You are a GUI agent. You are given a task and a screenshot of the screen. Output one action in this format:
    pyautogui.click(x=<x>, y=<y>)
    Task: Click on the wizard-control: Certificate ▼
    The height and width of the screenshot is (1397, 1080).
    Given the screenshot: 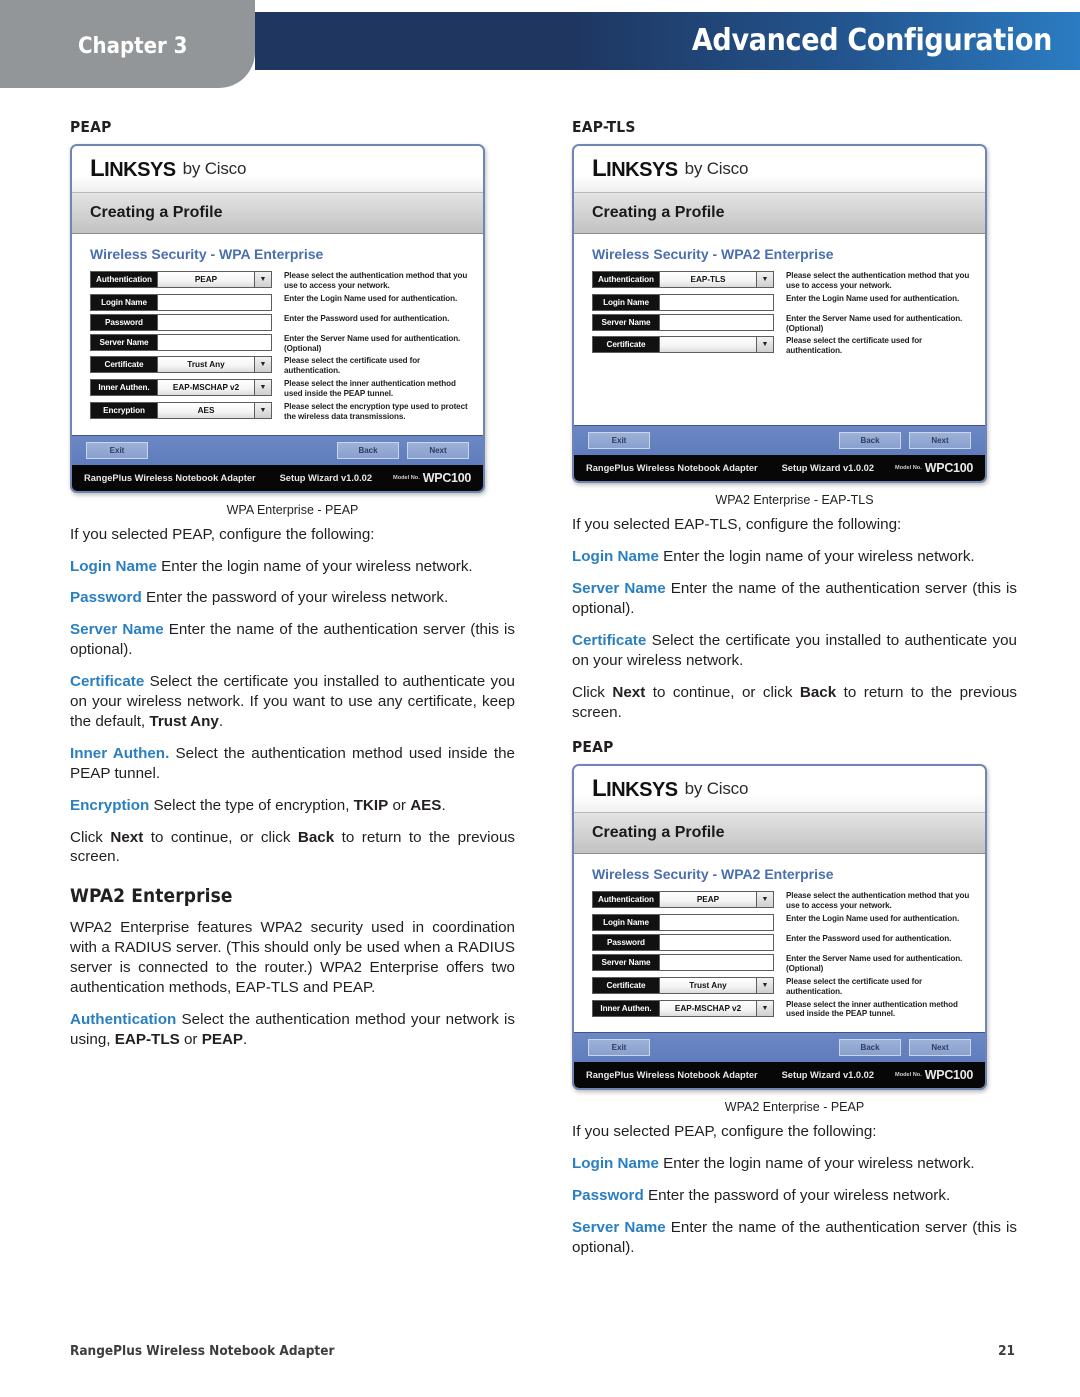 What is the action you would take?
    pyautogui.click(x=683, y=345)
    